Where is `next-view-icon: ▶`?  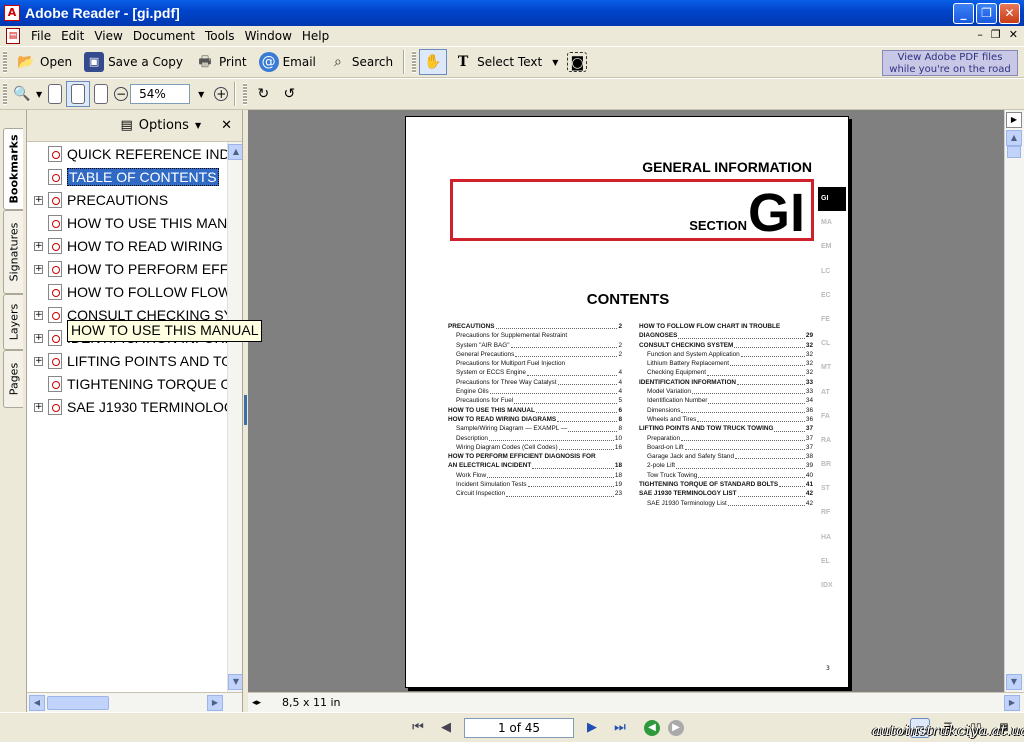 next-view-icon: ▶ is located at coordinates (676, 728).